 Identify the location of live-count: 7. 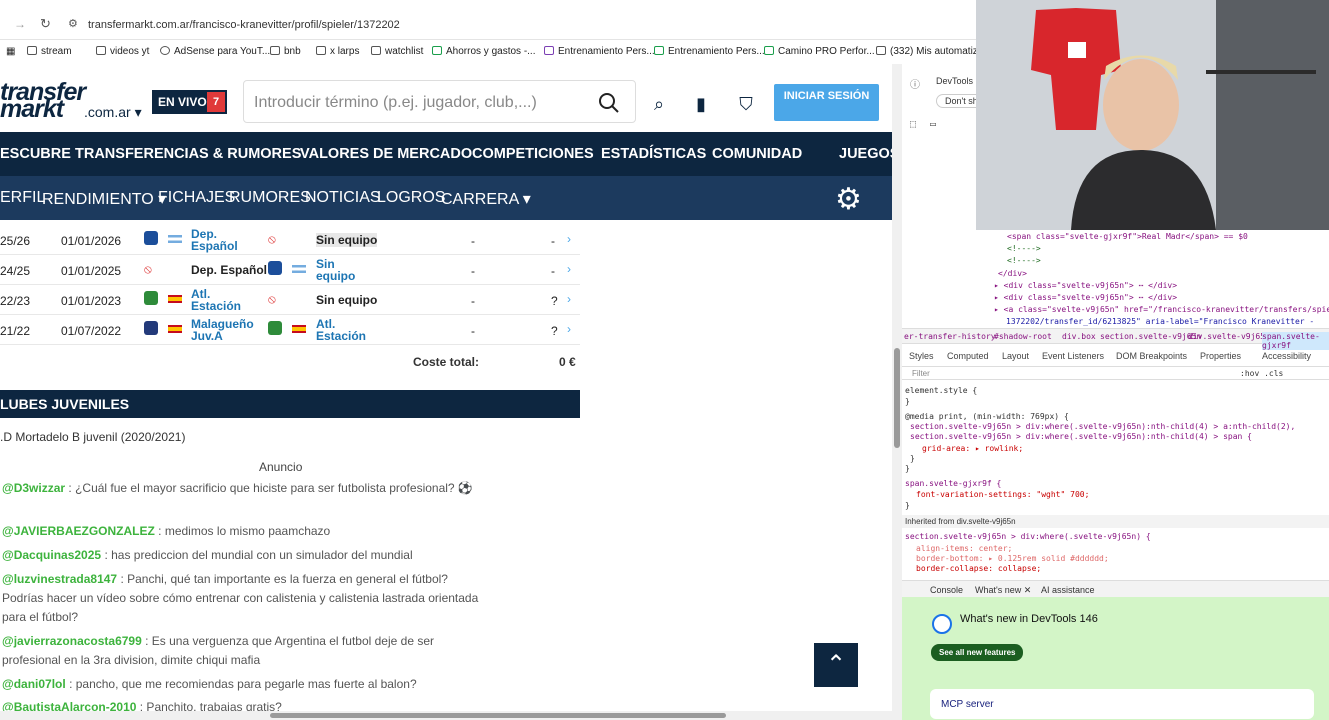
(216, 102).